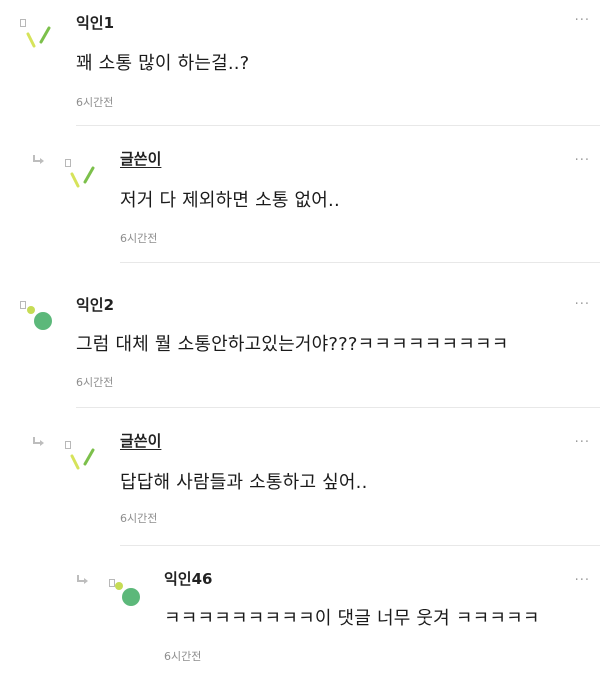 Image resolution: width=600 pixels, height=699 pixels. I want to click on commenter-name: 익인2, so click(95, 304).